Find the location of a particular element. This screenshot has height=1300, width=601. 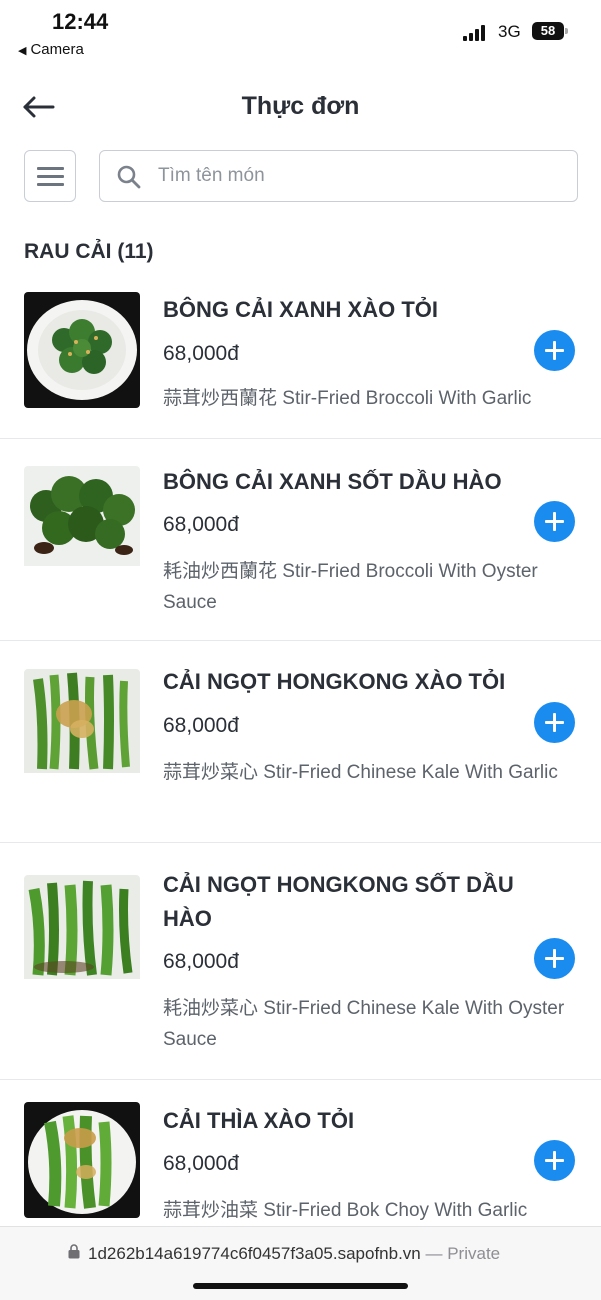

item-name: CẢI NGỌT HONGKONG SỐT DẦU HÀO is located at coordinates (338, 901).